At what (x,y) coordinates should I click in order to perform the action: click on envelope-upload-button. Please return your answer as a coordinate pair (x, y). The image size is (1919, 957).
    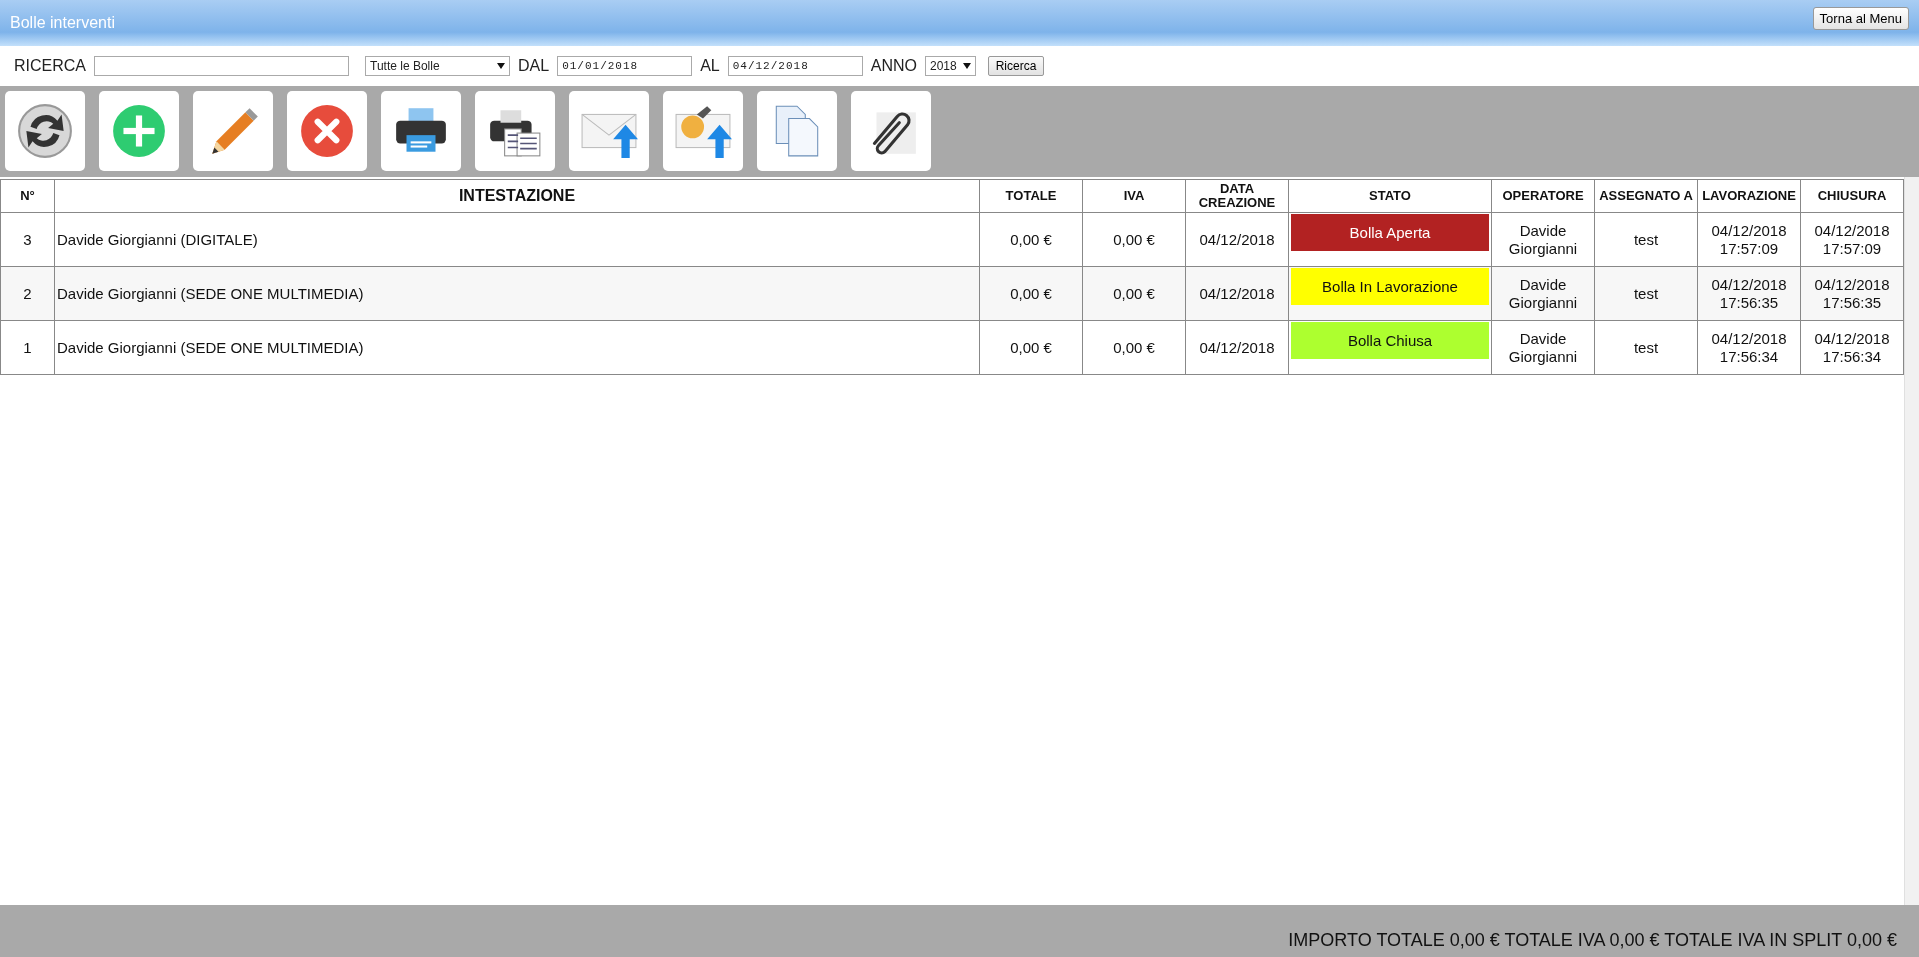
    Looking at the image, I should click on (609, 131).